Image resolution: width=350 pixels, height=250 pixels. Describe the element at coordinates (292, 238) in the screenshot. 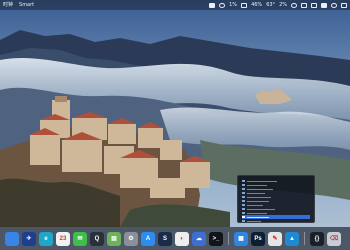

I see `azure-icon: ▲` at that location.